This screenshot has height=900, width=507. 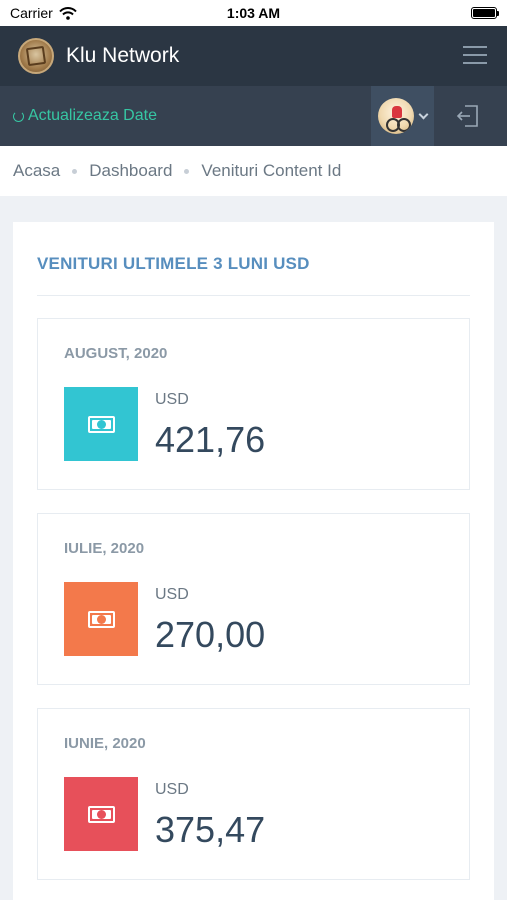 I want to click on stat-value: 375,47, so click(x=210, y=829).